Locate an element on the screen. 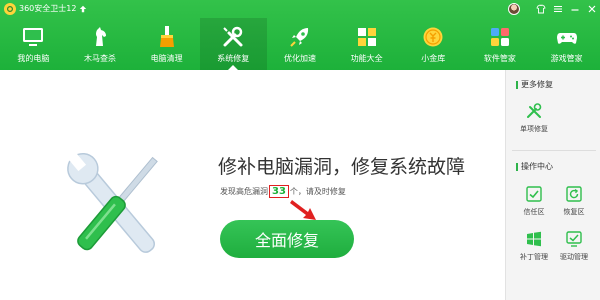 Image resolution: width=600 pixels, height=300 pixels. up-arrow-icon is located at coordinates (83, 9).